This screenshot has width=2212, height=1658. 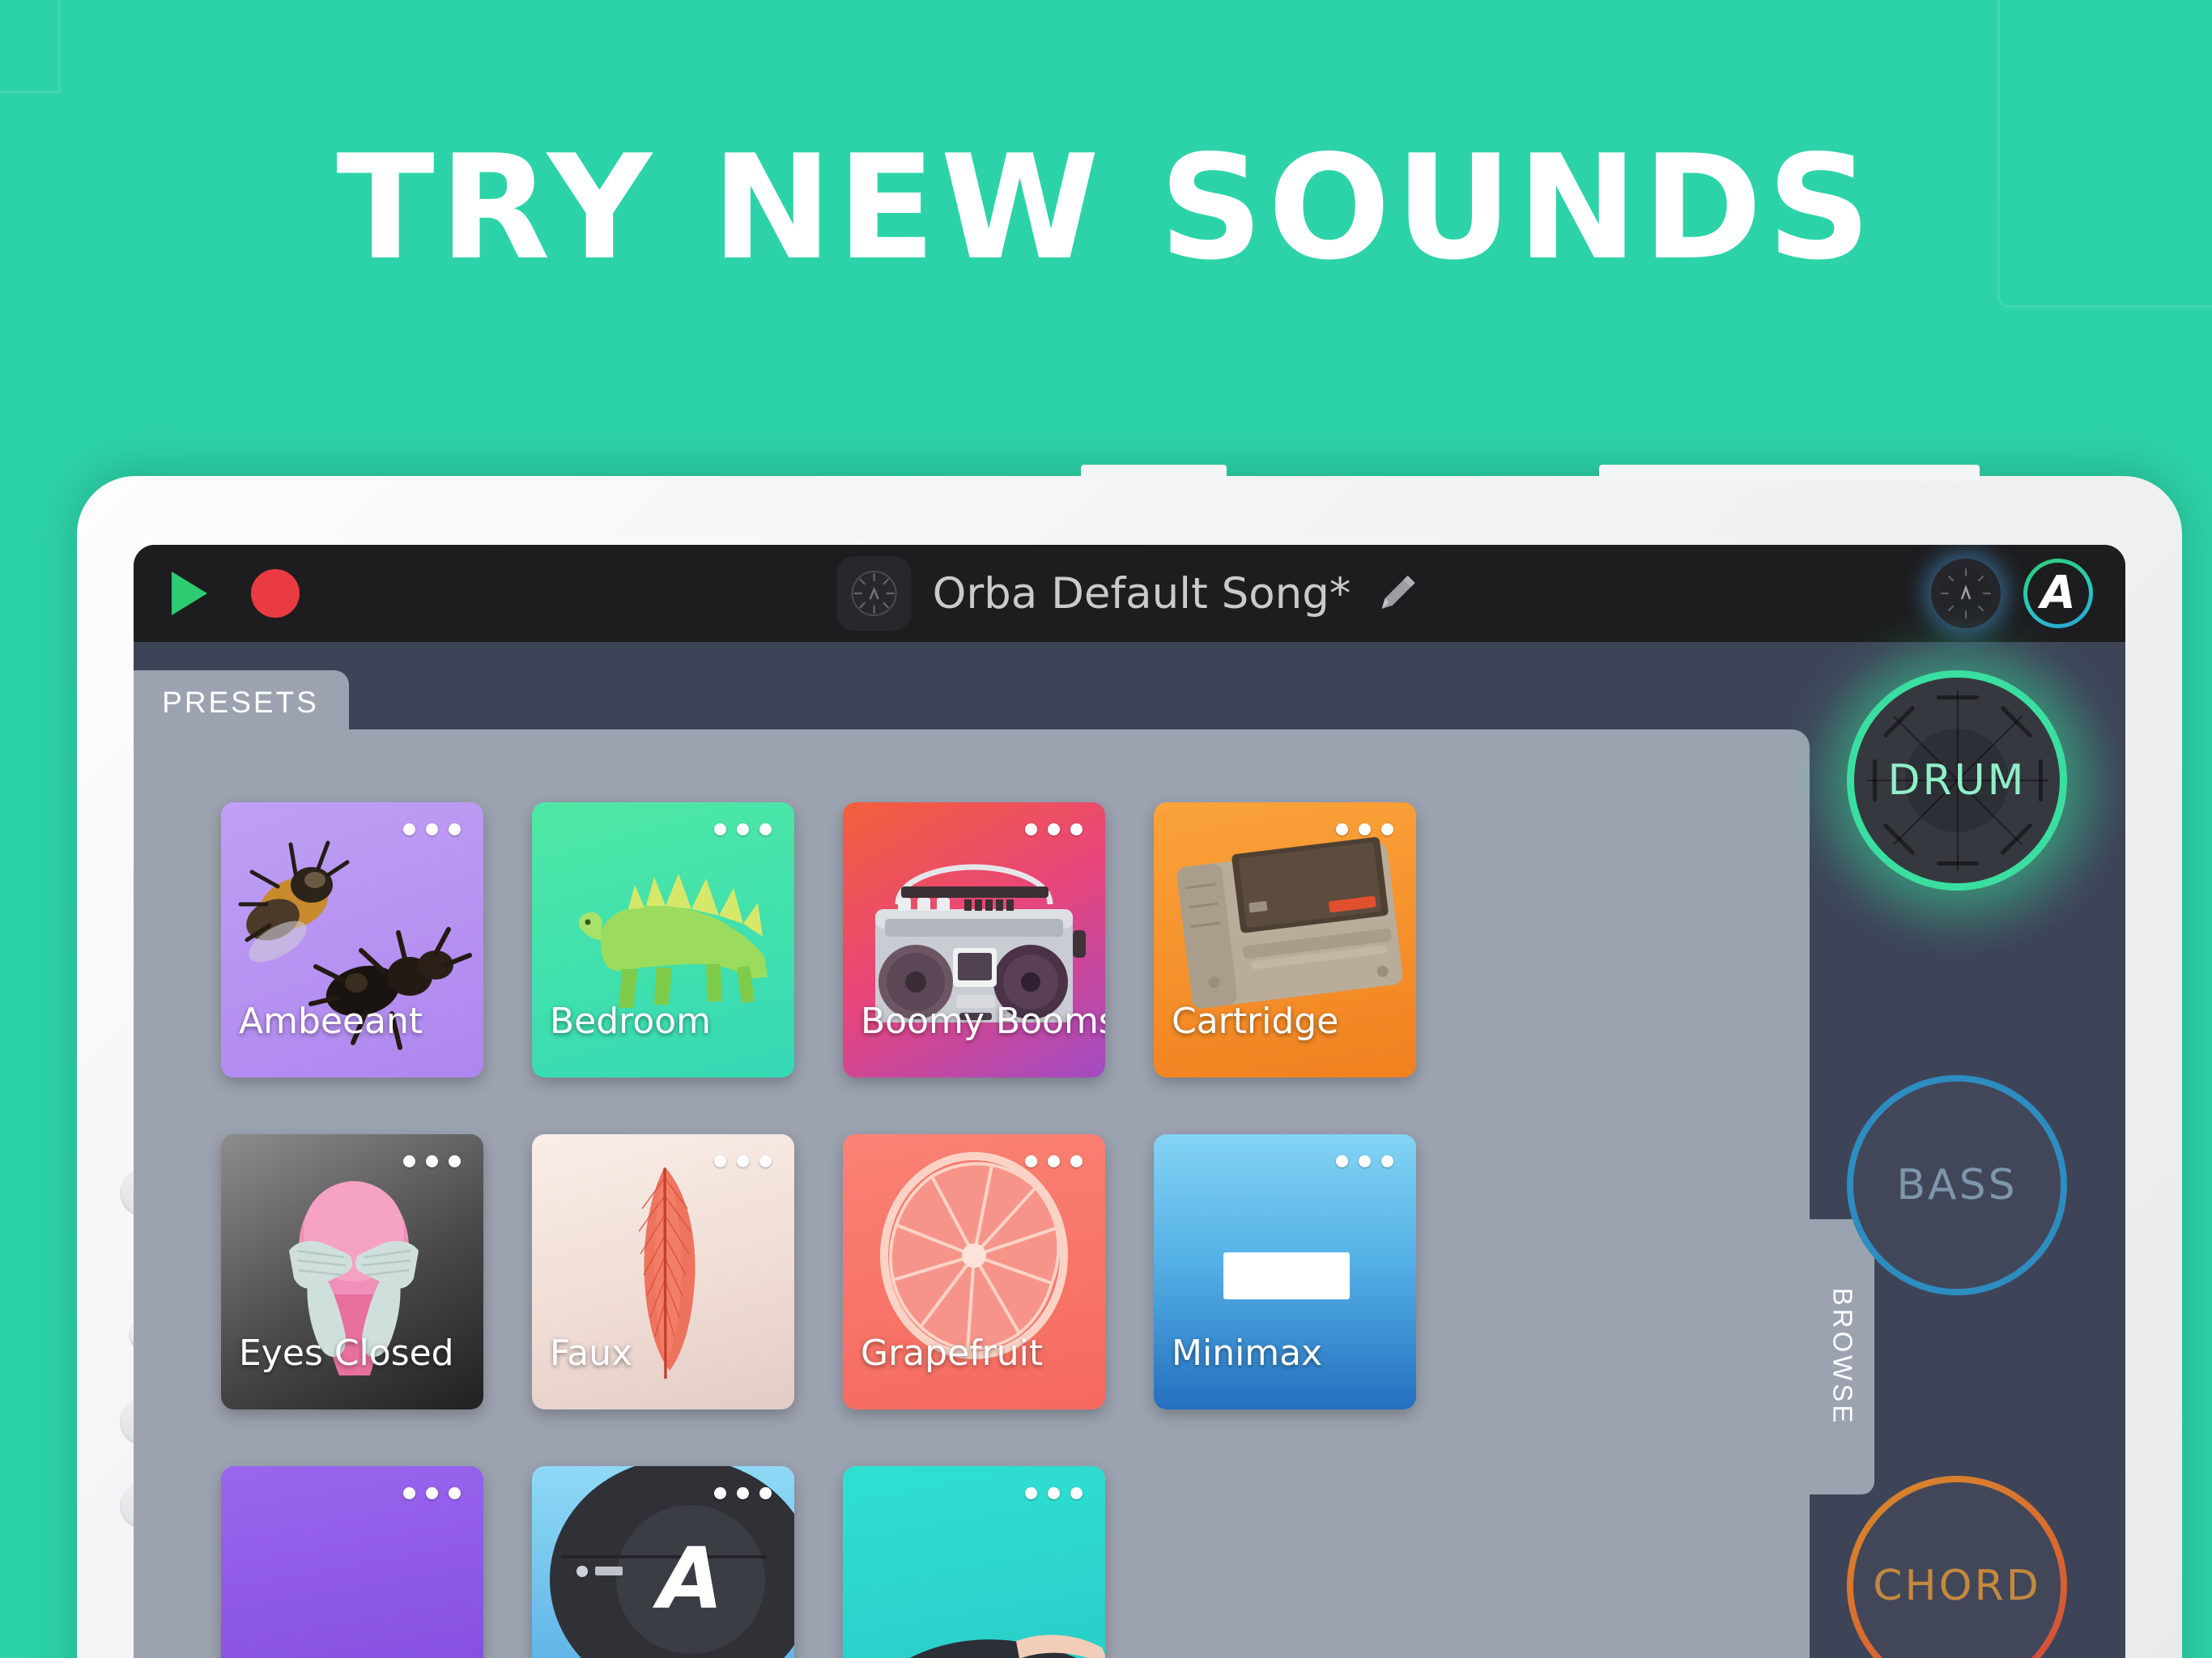 I want to click on preset-card-ambeeant: Ambeeant, so click(x=352, y=940).